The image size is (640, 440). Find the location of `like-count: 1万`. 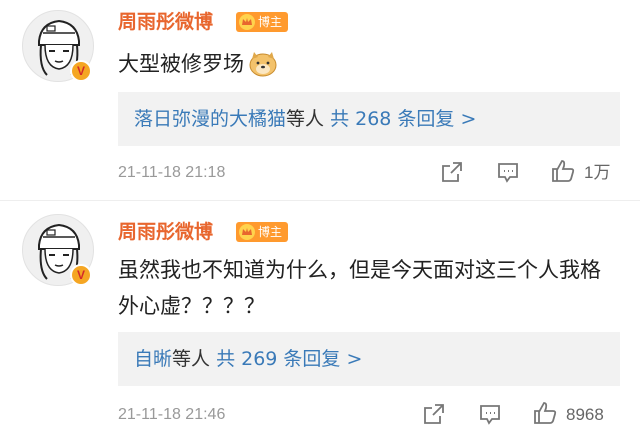

like-count: 1万 is located at coordinates (597, 172).